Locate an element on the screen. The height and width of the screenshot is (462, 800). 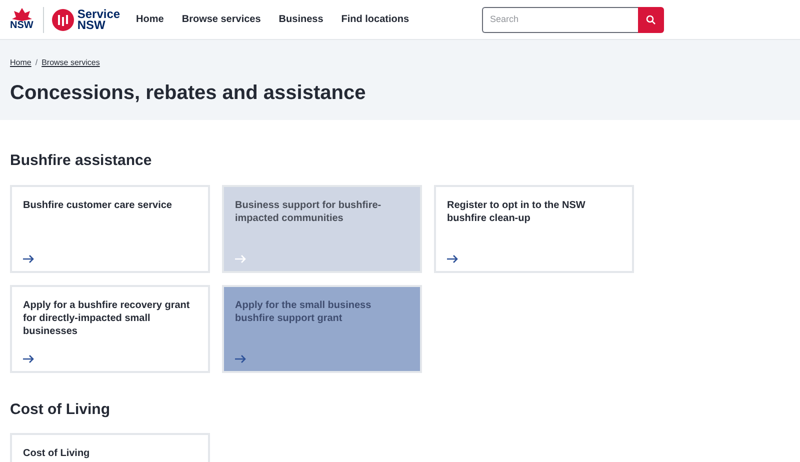
card-title: Business support for bushfire-impacted communities is located at coordinates (308, 211).